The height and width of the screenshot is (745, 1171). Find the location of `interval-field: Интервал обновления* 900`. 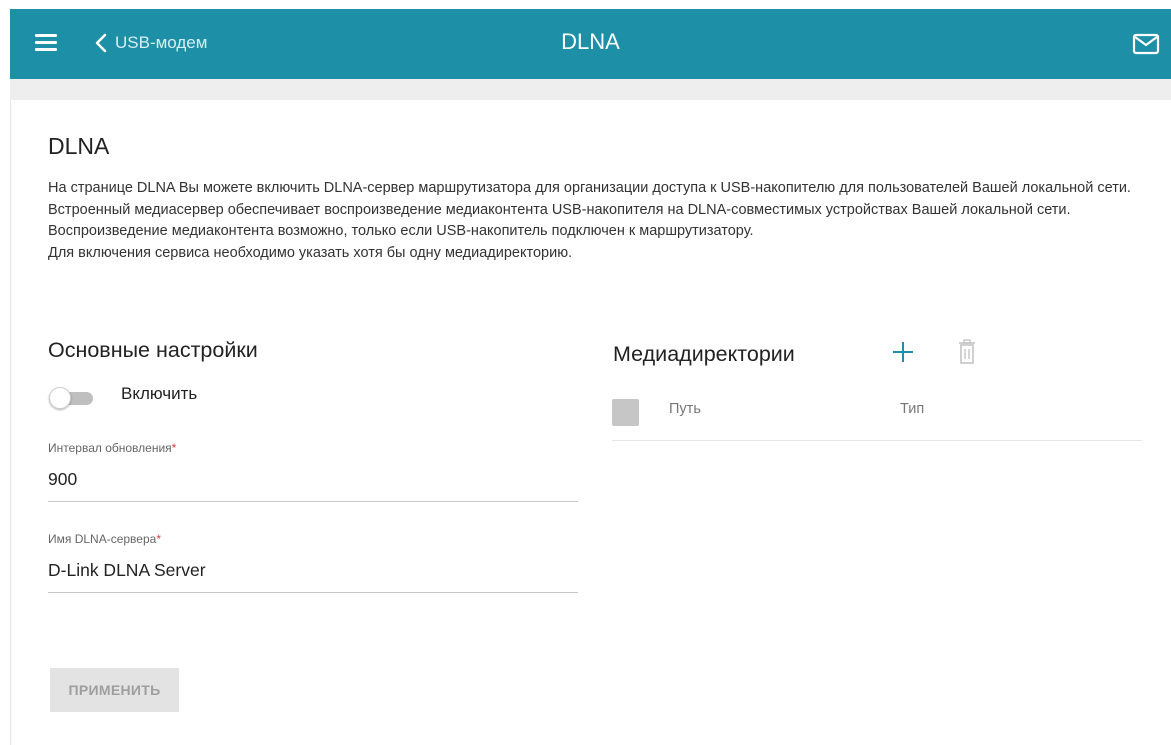

interval-field: Интервал обновления* 900 is located at coordinates (313, 471).